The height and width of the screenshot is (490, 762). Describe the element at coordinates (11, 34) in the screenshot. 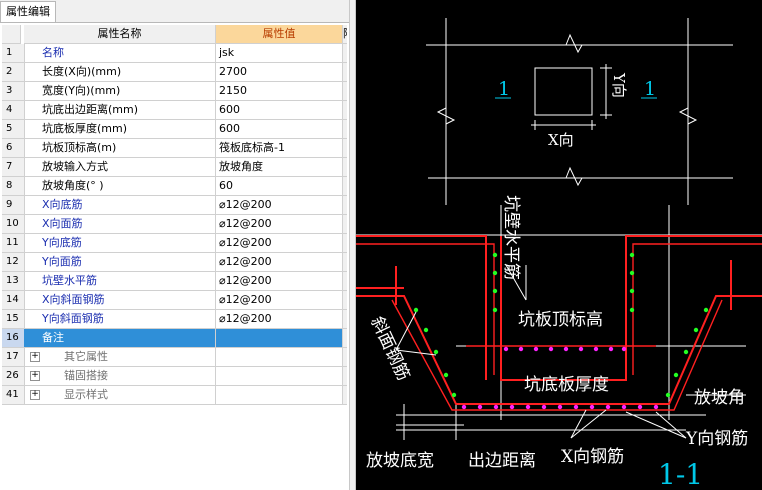

I see `header-corner` at that location.